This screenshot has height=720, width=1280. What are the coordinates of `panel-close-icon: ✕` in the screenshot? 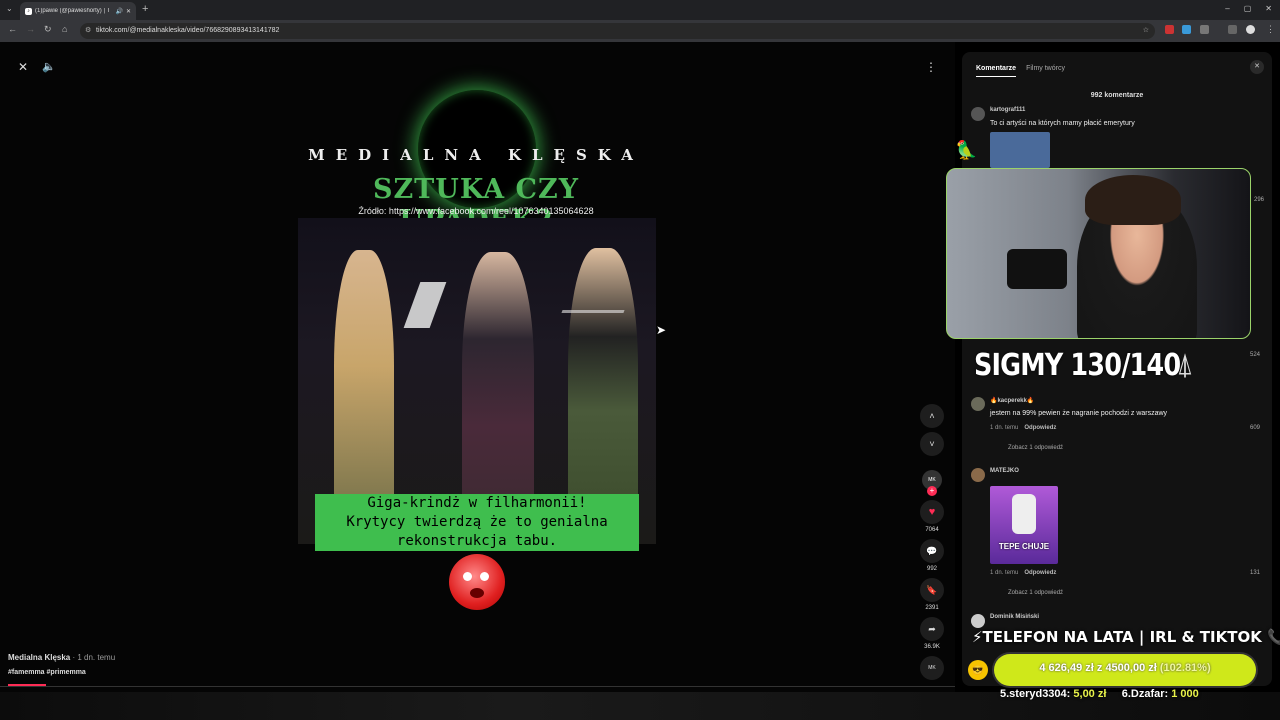 It's located at (1257, 67).